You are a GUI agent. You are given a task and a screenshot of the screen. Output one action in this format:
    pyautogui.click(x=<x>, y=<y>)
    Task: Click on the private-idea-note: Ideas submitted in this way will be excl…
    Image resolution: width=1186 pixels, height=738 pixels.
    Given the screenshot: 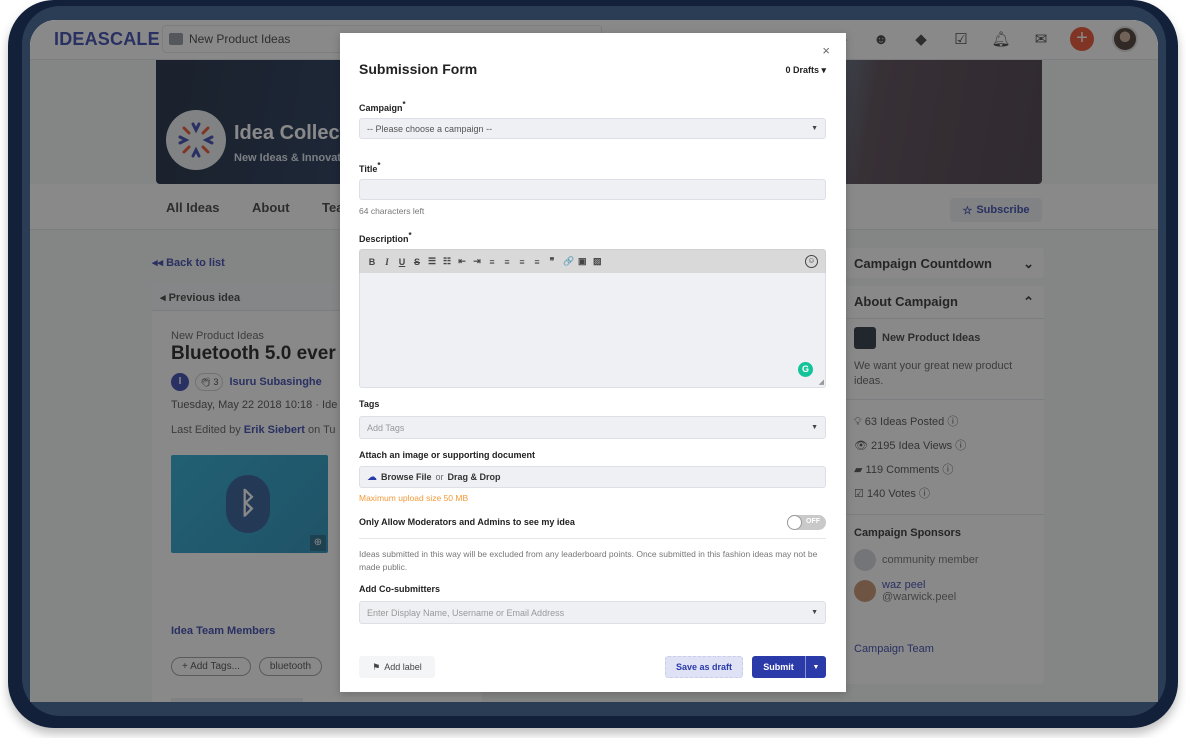 What is the action you would take?
    pyautogui.click(x=588, y=560)
    